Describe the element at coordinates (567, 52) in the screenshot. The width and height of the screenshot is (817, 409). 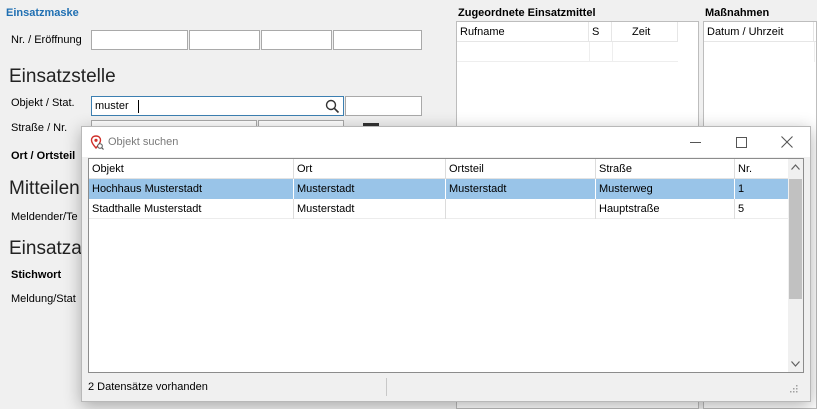
I see `table-row` at that location.